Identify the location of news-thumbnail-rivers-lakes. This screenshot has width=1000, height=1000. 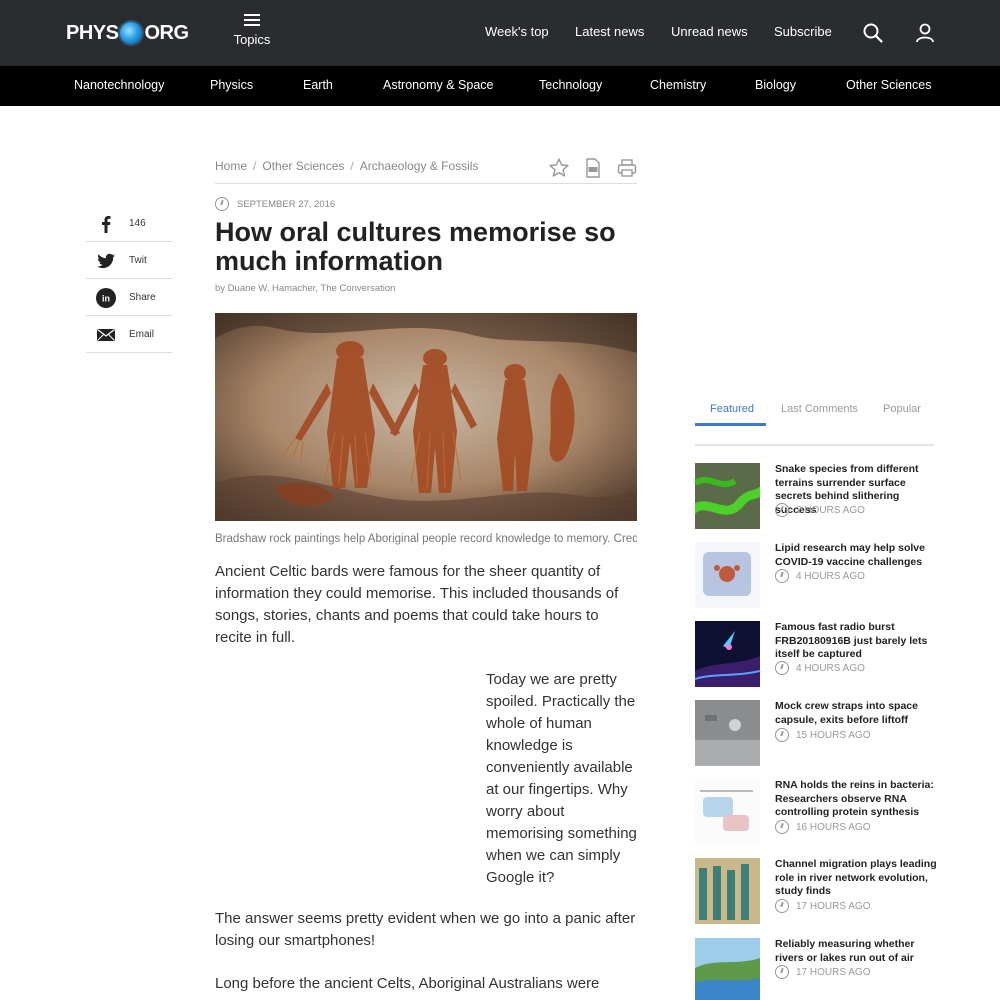
(727, 969).